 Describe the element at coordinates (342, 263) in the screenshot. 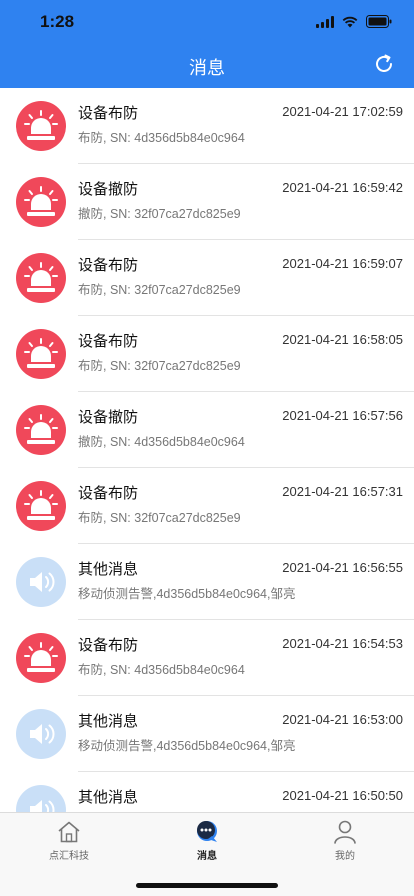

I see `message-time: 2021-04-21 16:59:07` at that location.